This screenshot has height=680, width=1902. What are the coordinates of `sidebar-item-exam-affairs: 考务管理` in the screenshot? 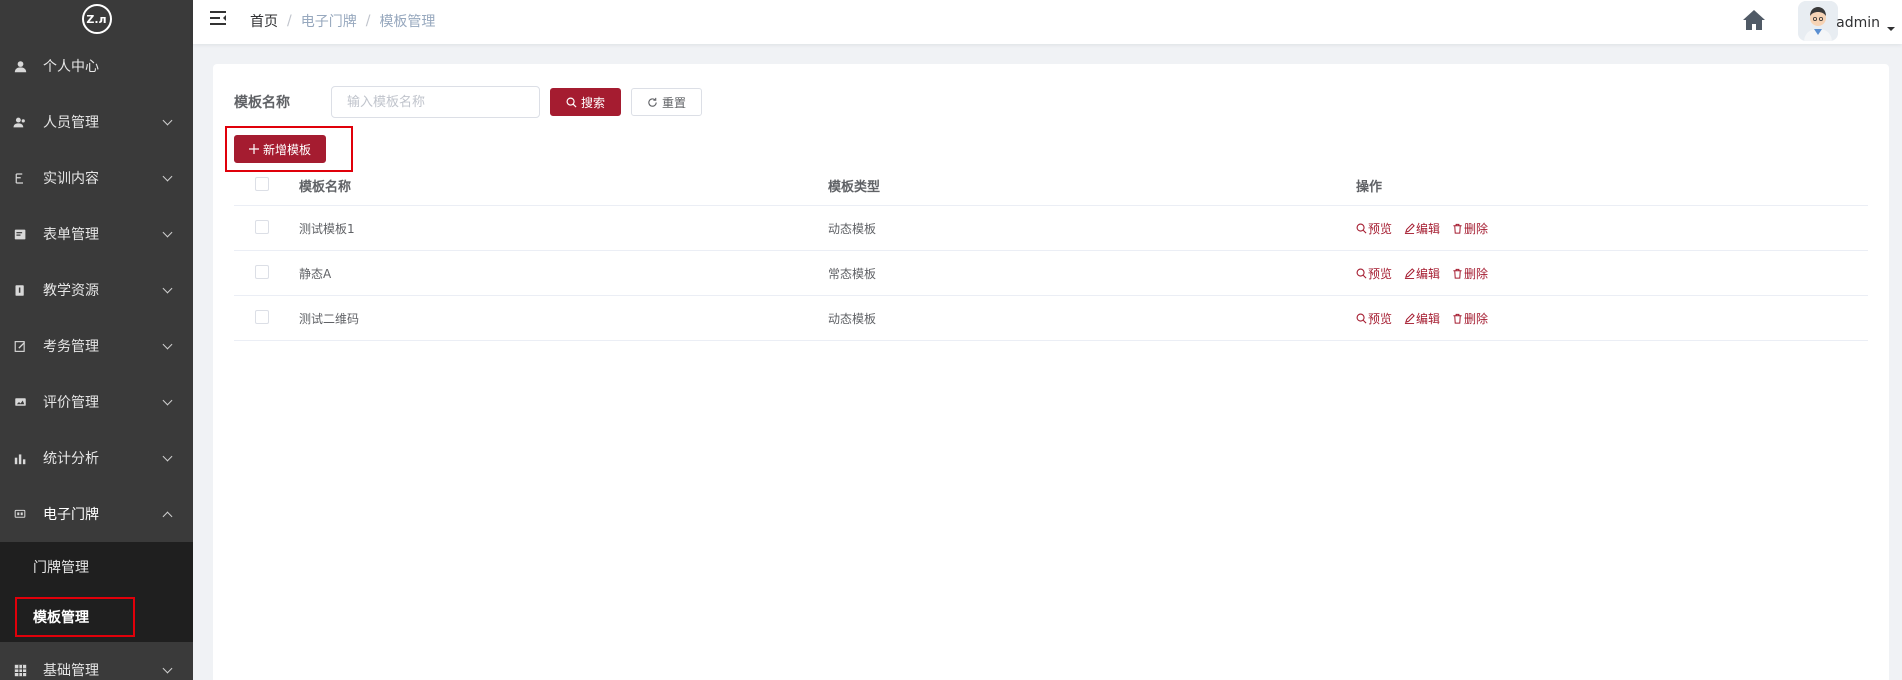 It's located at (96, 346).